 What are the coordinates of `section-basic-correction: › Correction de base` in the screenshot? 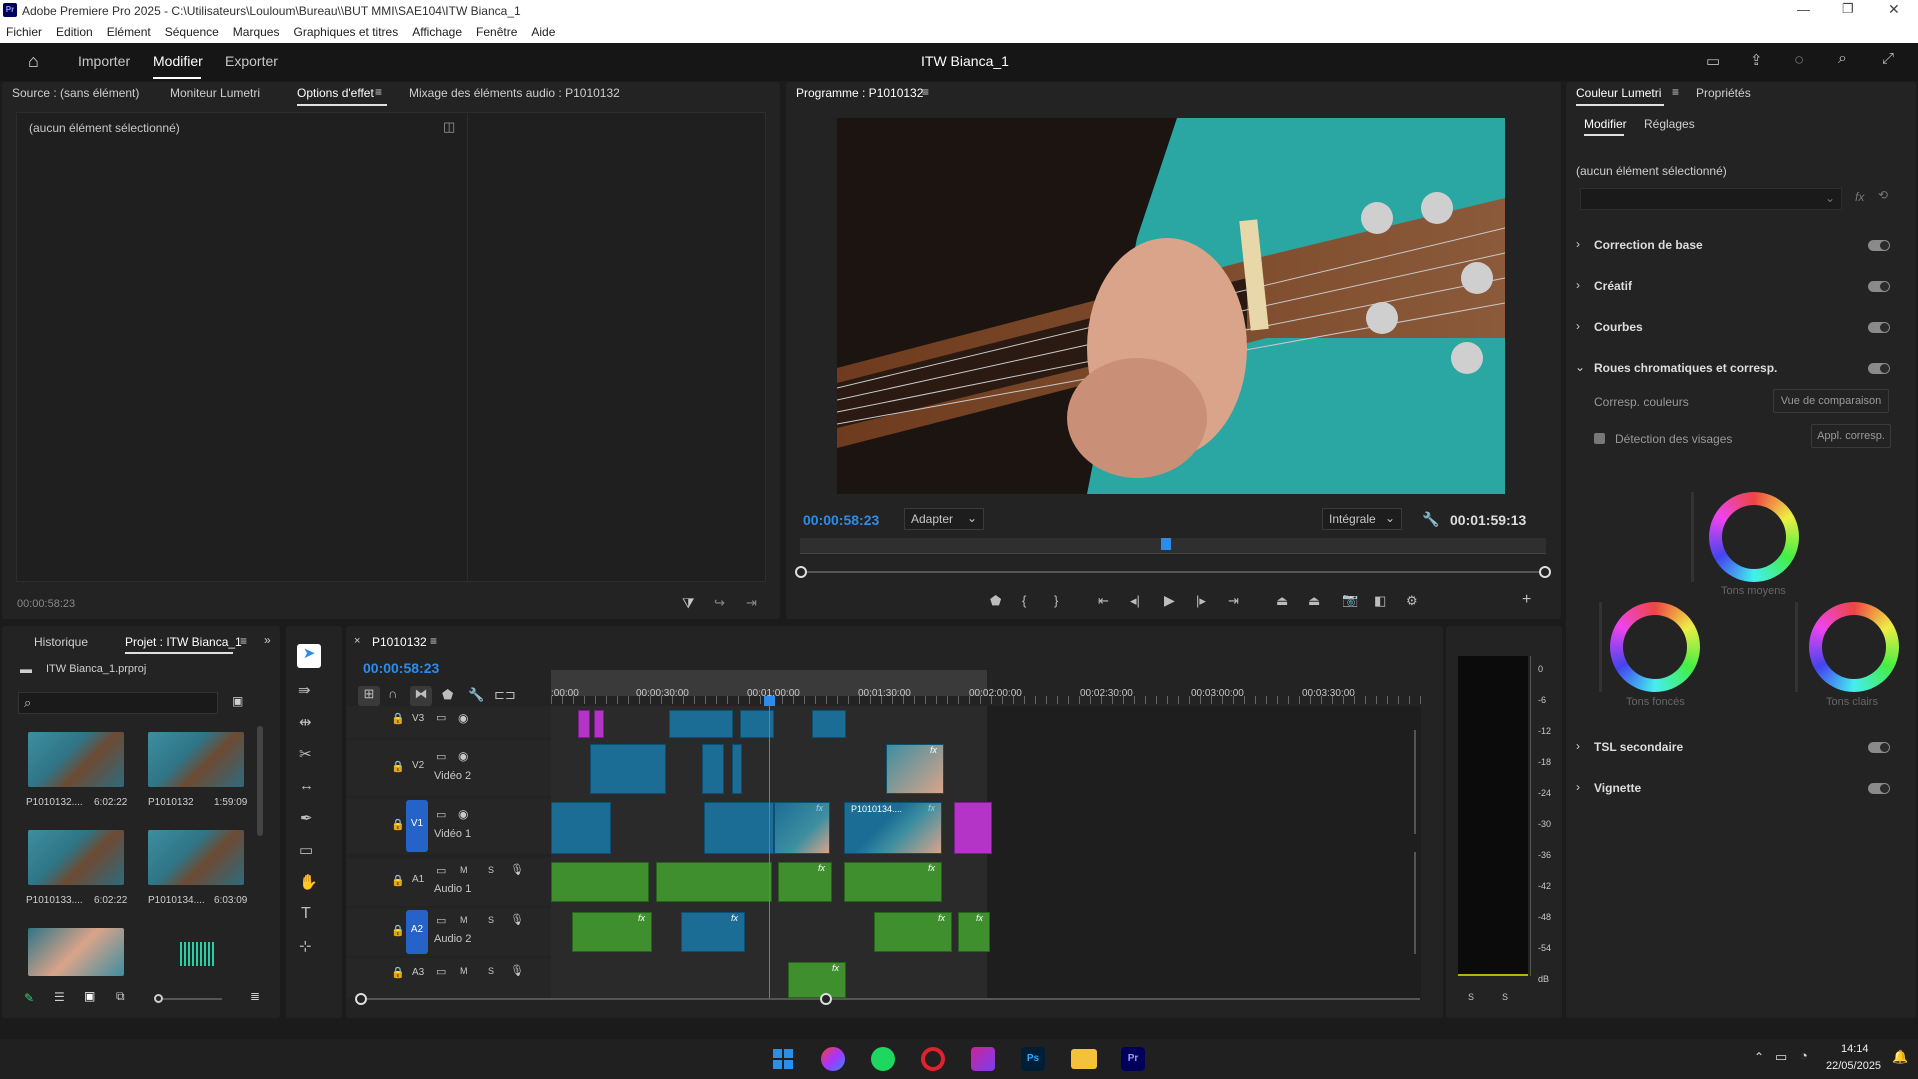 It's located at (1741, 245).